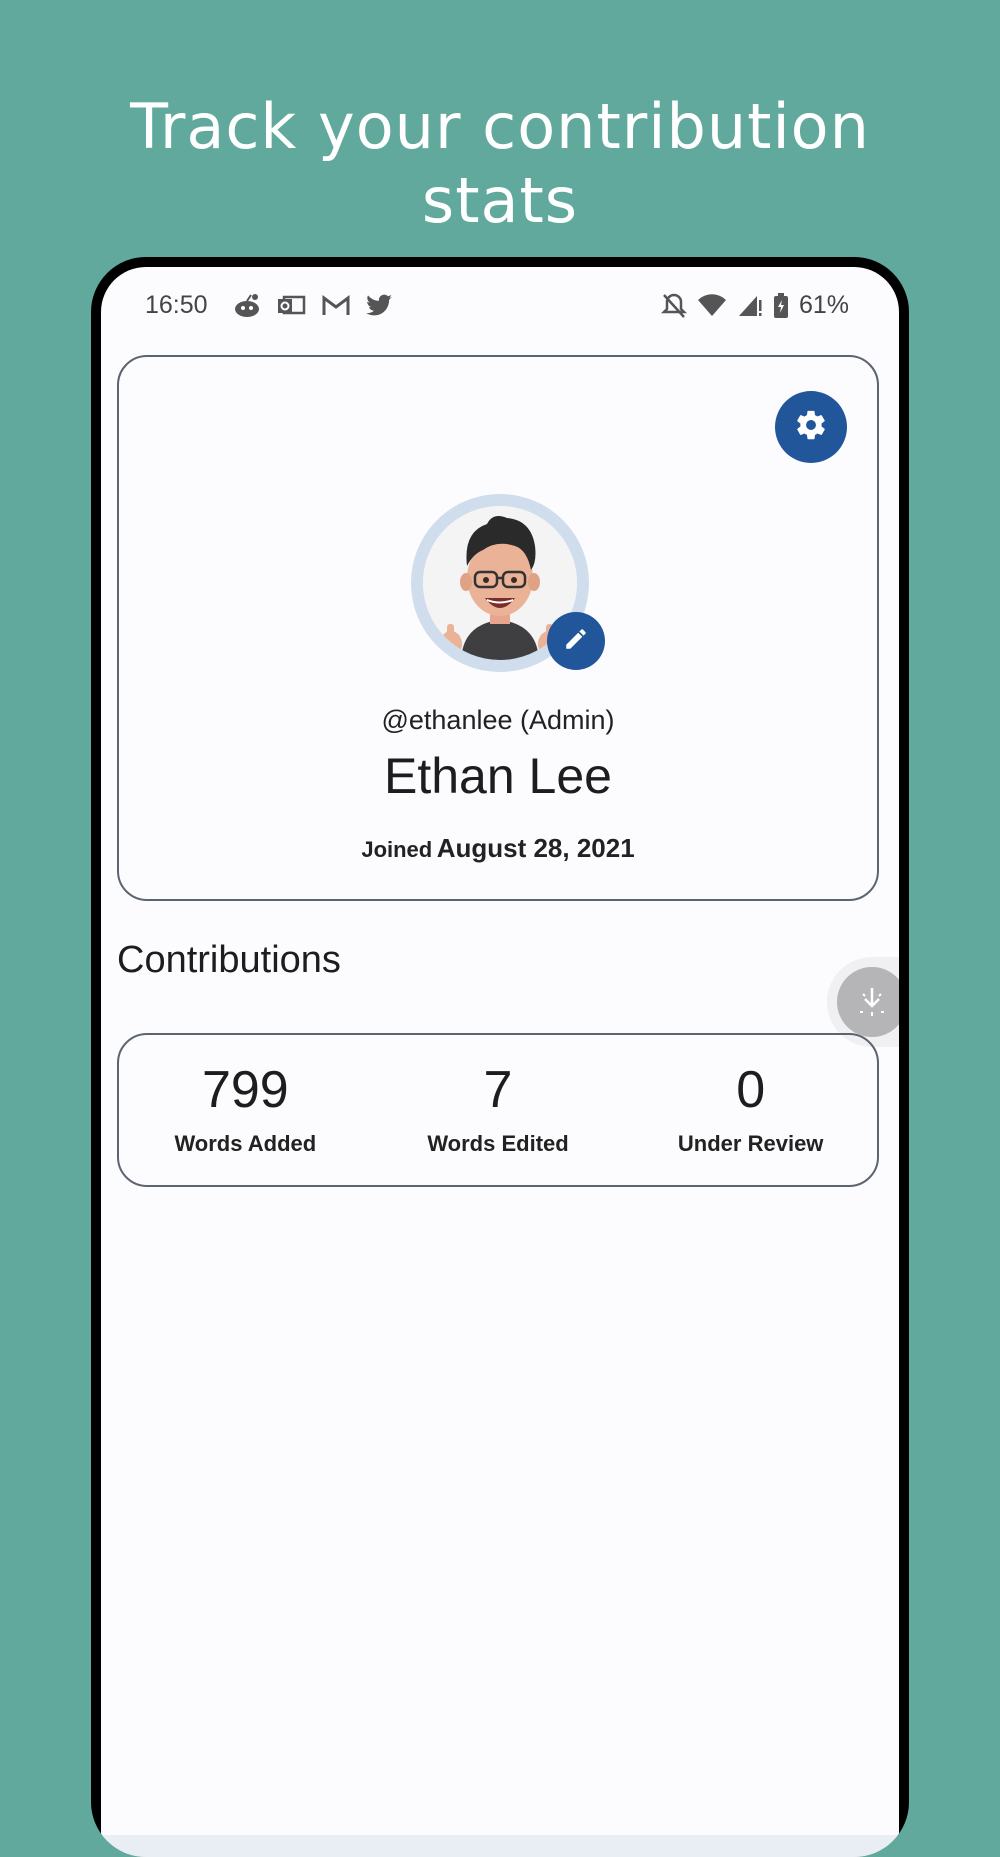 Image resolution: width=1000 pixels, height=1857 pixels. Describe the element at coordinates (868, 1002) in the screenshot. I see `download-icon` at that location.